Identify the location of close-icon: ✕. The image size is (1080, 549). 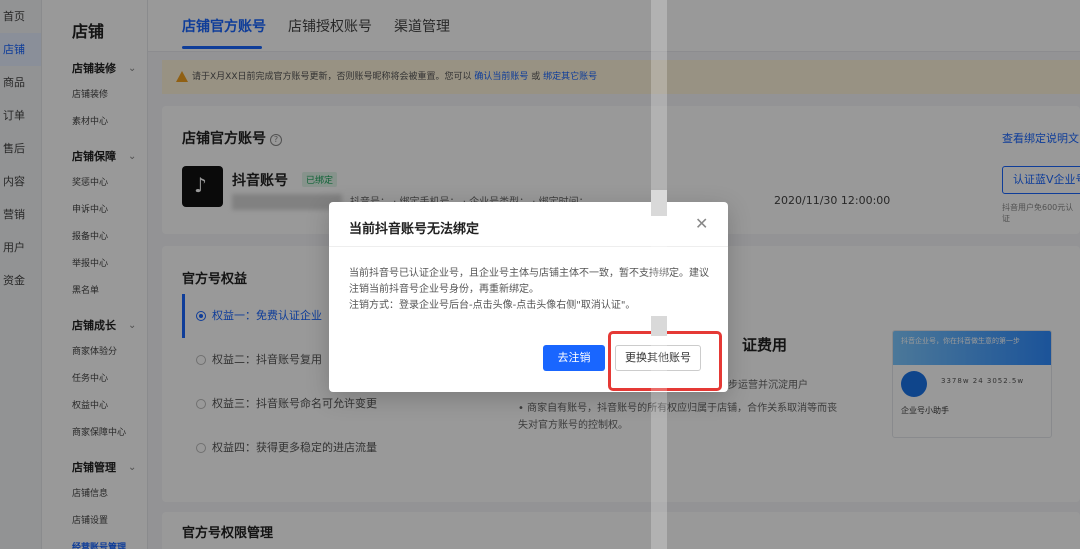
(701, 223).